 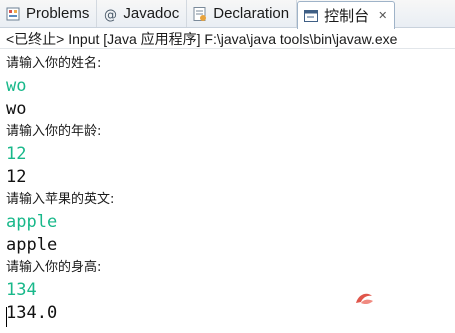 I want to click on console-output-line: 134.0, so click(x=32, y=313).